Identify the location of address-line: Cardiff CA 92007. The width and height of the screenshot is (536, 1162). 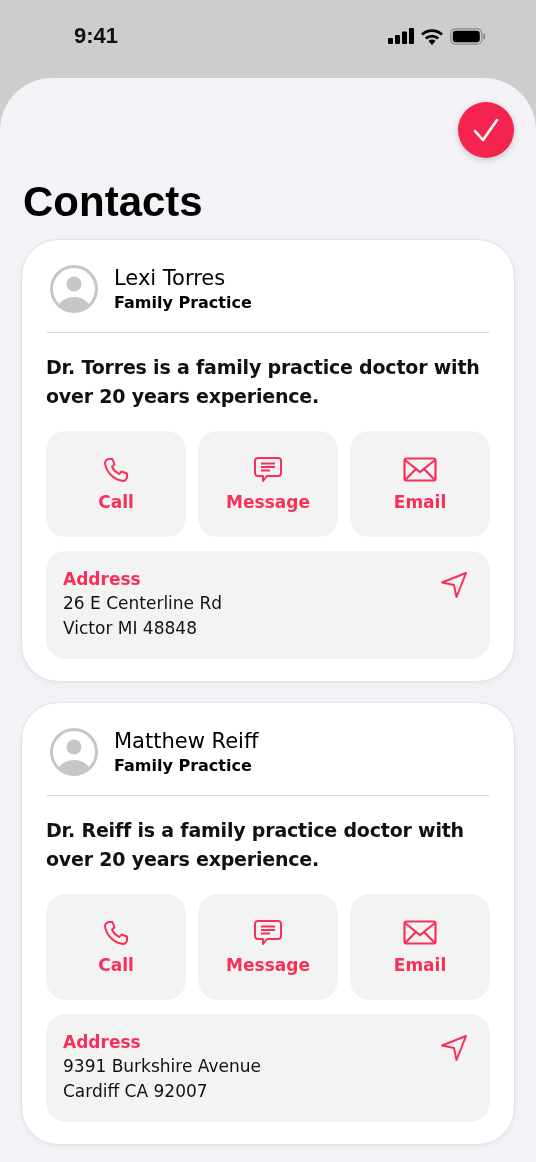
(136, 1091).